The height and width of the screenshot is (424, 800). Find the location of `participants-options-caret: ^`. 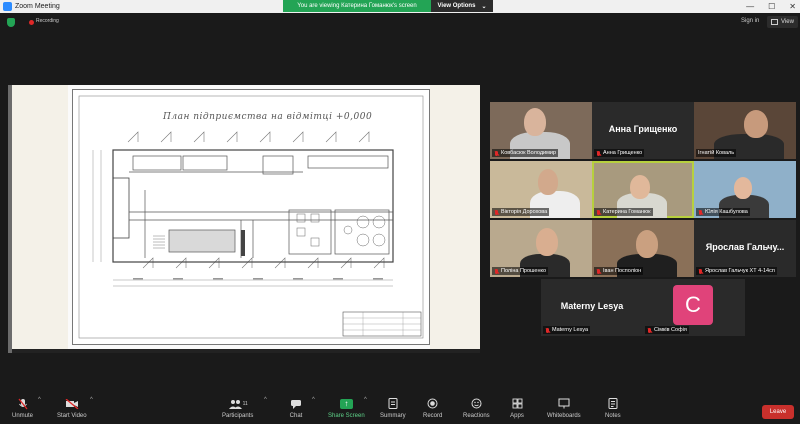

participants-options-caret: ^ is located at coordinates (265, 400).